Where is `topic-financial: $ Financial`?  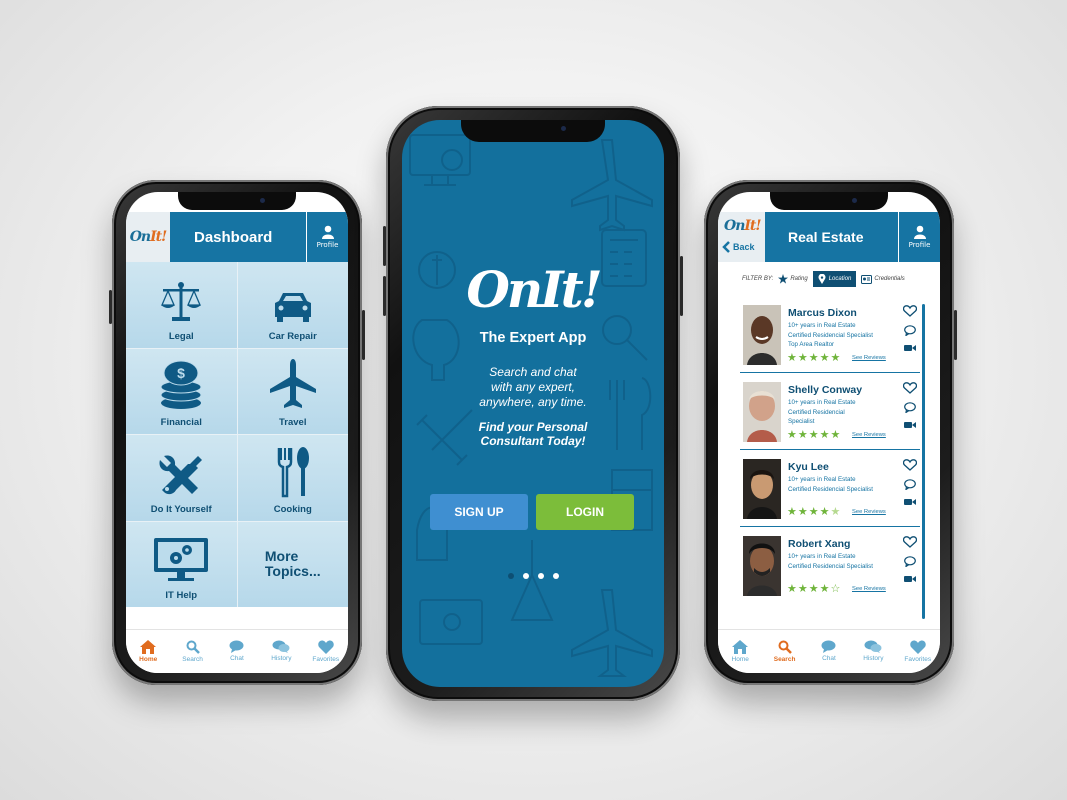 topic-financial: $ Financial is located at coordinates (181, 391).